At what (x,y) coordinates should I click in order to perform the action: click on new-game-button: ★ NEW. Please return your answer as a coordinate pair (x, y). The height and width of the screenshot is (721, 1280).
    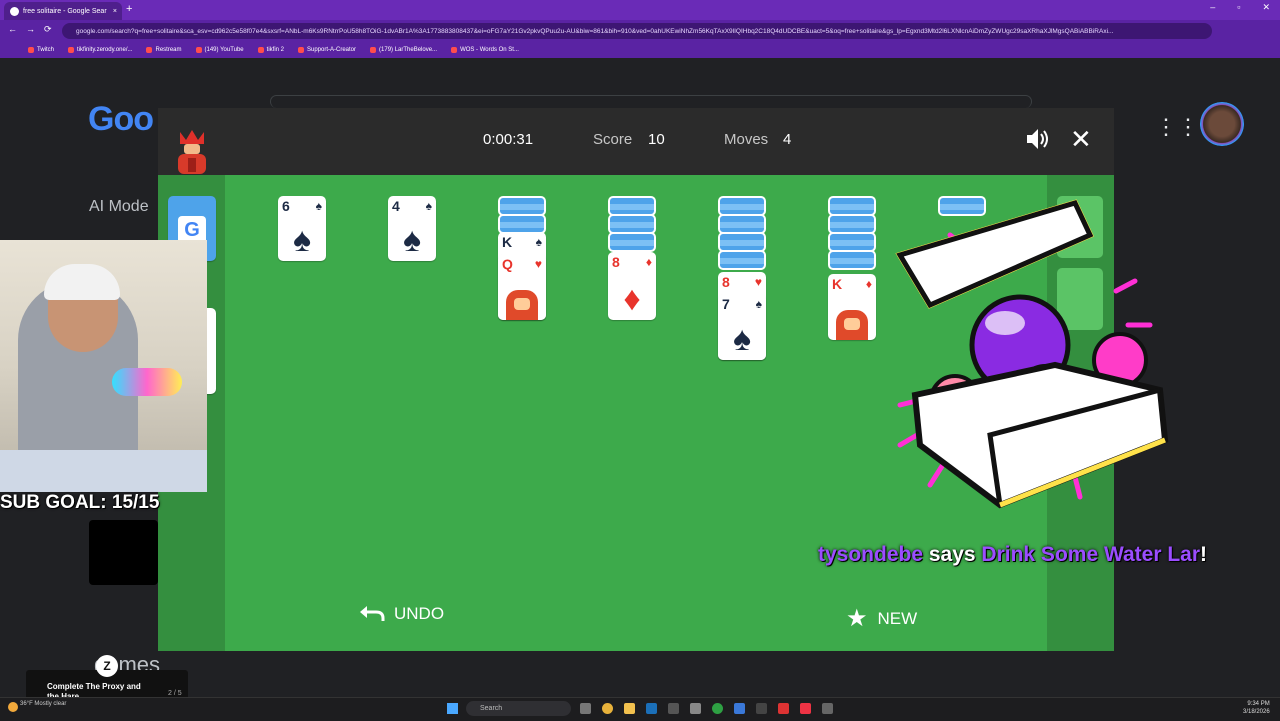
    Looking at the image, I should click on (881, 618).